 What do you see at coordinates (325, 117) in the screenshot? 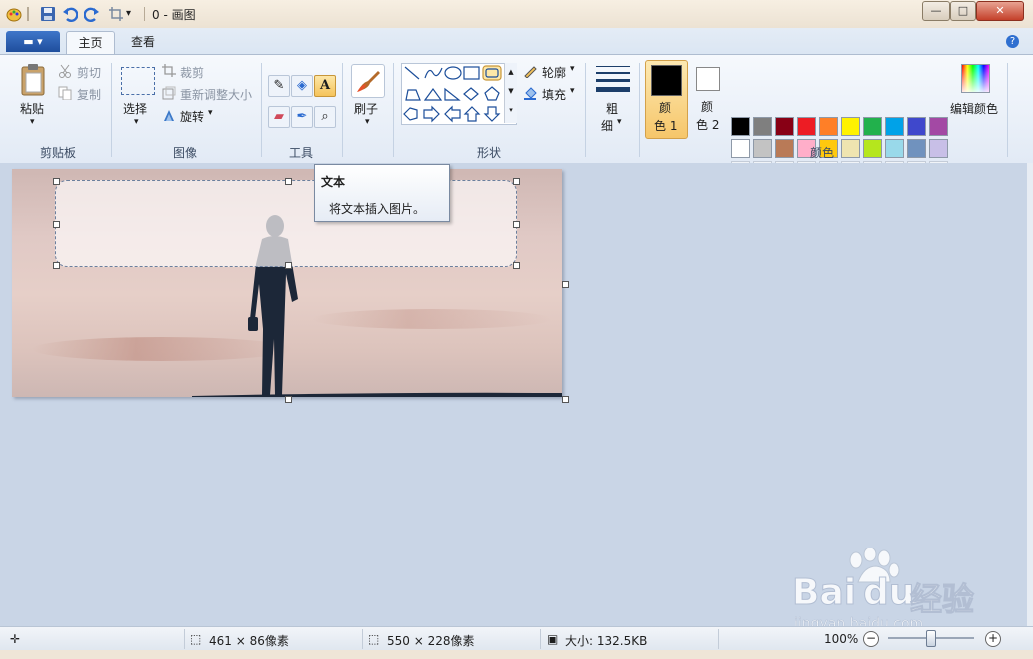
I see `magnifier-tool-icon: ⌕` at bounding box center [325, 117].